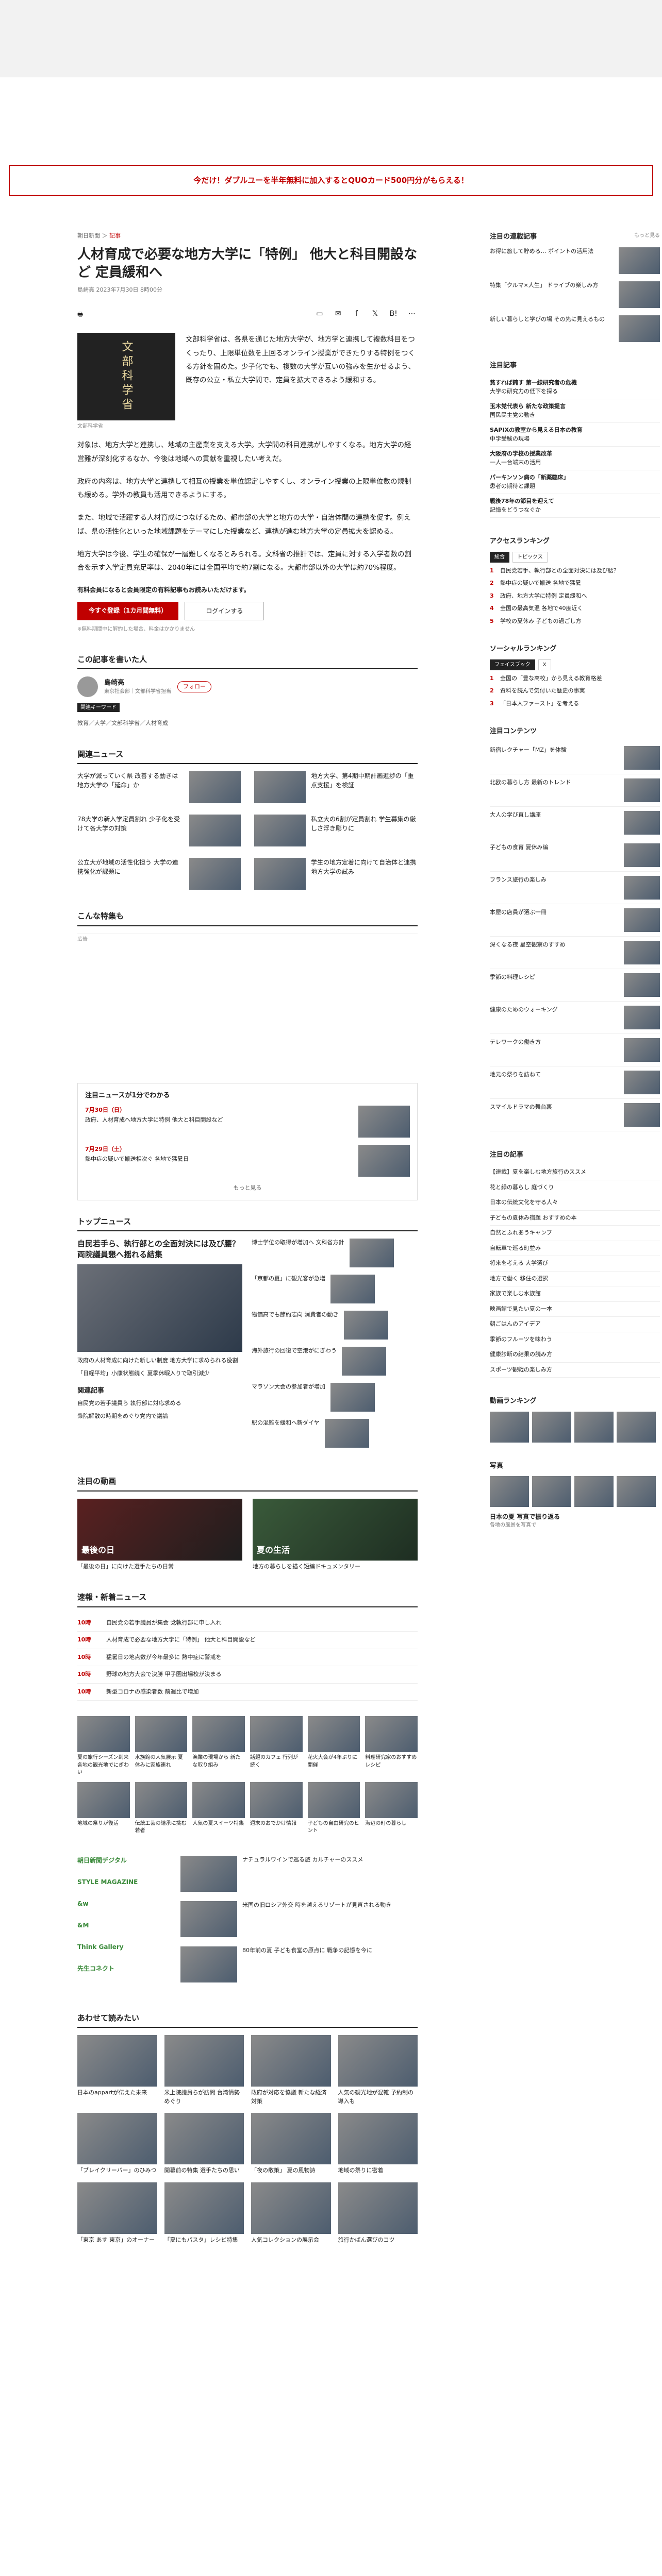 This screenshot has height=2576, width=662. I want to click on list-item: 健康診断の結果の読み方, so click(575, 1355).